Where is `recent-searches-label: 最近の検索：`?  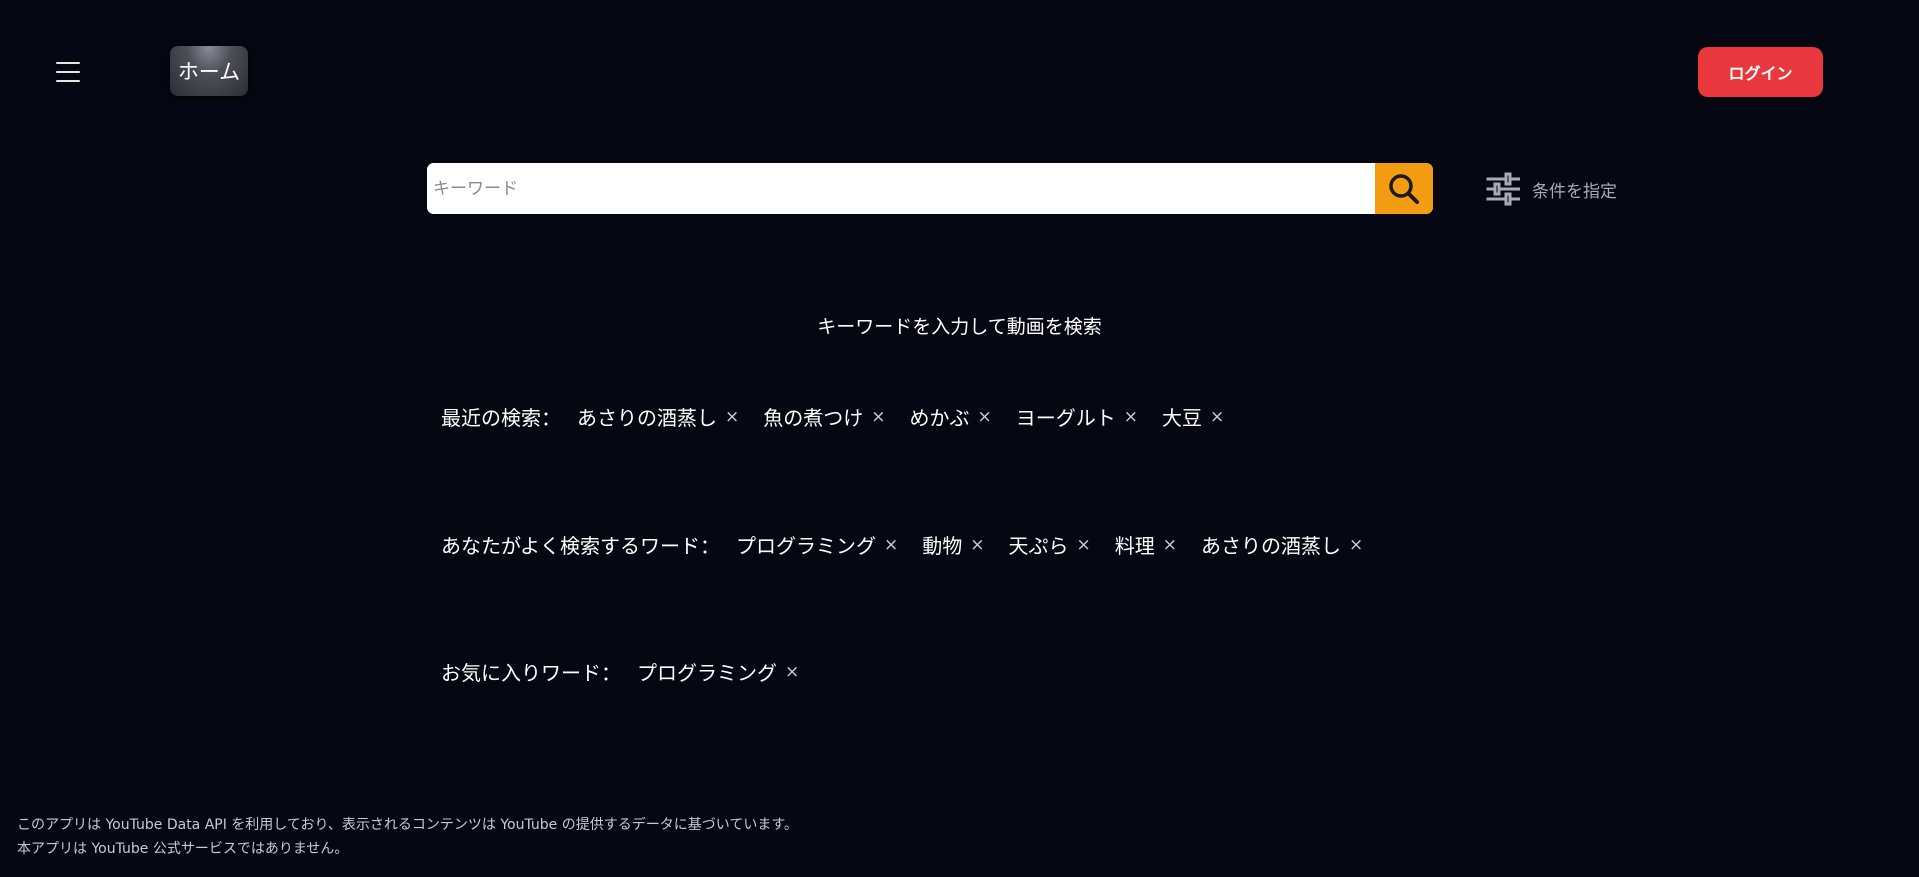
recent-searches-label: 最近の検索： is located at coordinates (501, 418).